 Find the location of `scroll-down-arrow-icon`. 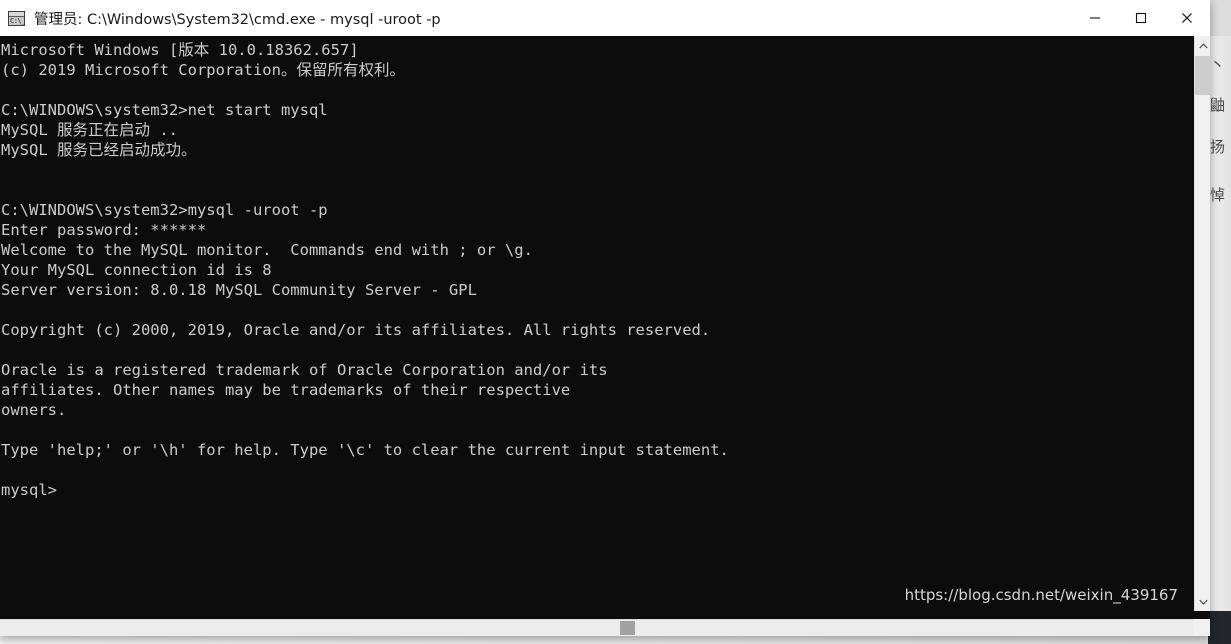

scroll-down-arrow-icon is located at coordinates (1203, 601).